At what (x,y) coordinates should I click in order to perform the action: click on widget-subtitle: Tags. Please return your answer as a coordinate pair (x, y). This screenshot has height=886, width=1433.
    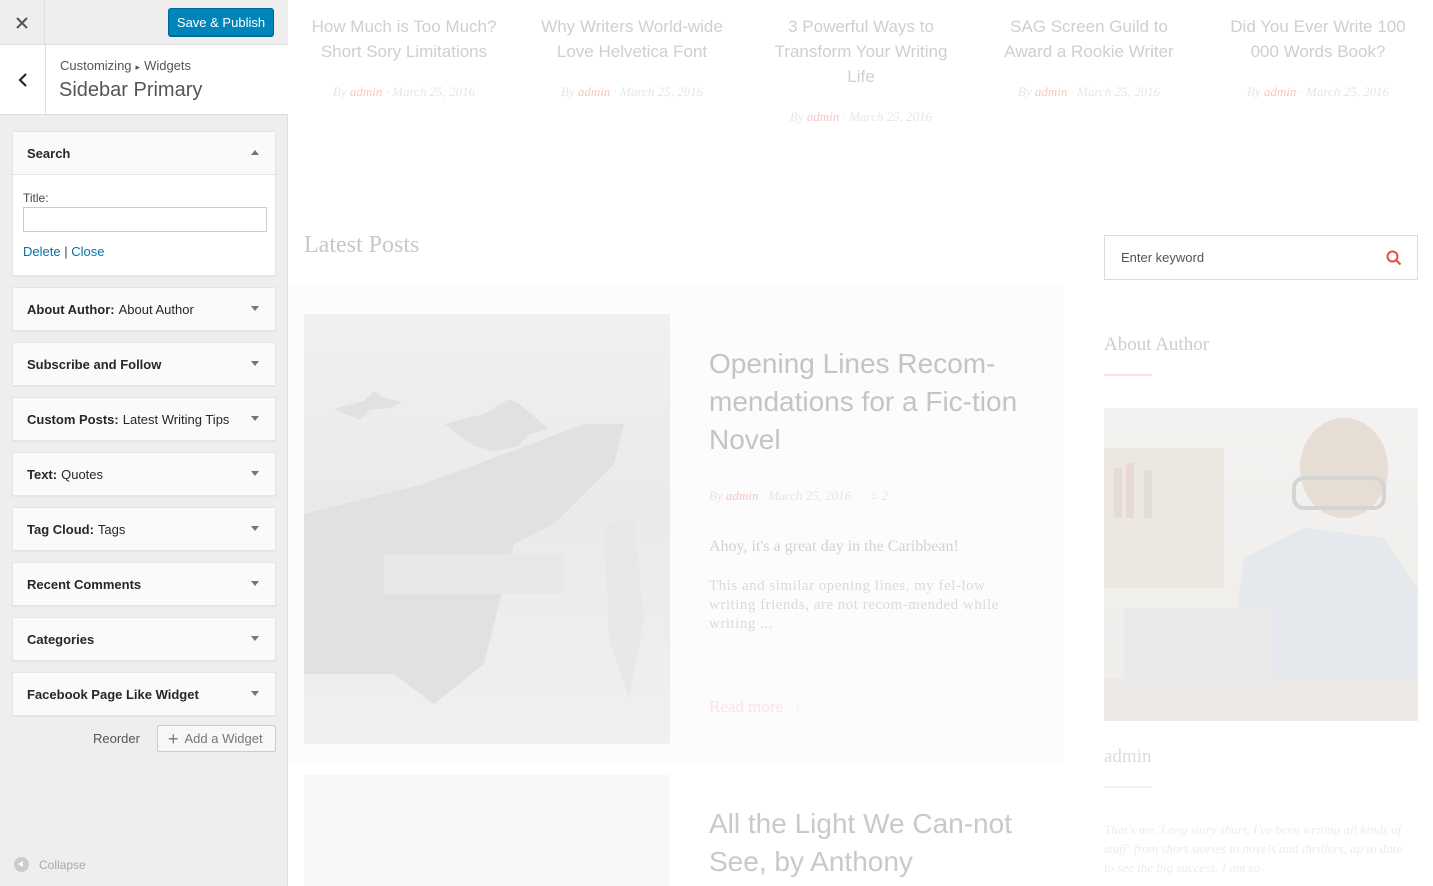
    Looking at the image, I should click on (111, 529).